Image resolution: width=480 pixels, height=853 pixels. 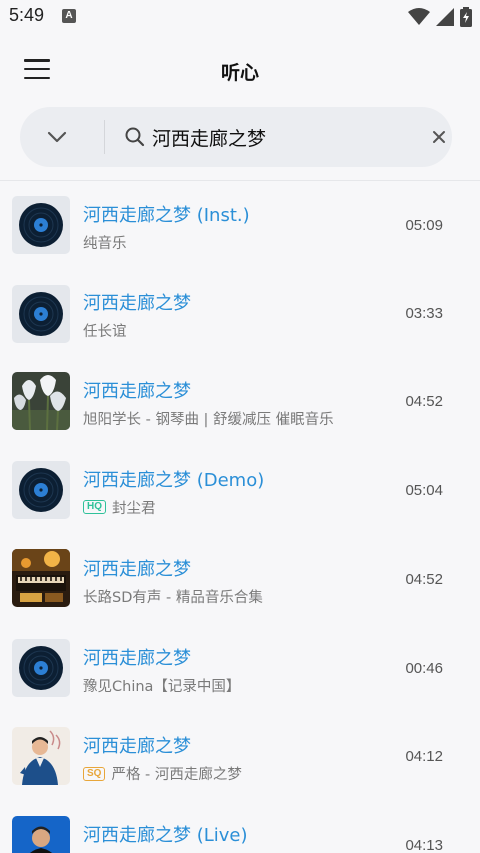 I want to click on close-icon, so click(x=439, y=137).